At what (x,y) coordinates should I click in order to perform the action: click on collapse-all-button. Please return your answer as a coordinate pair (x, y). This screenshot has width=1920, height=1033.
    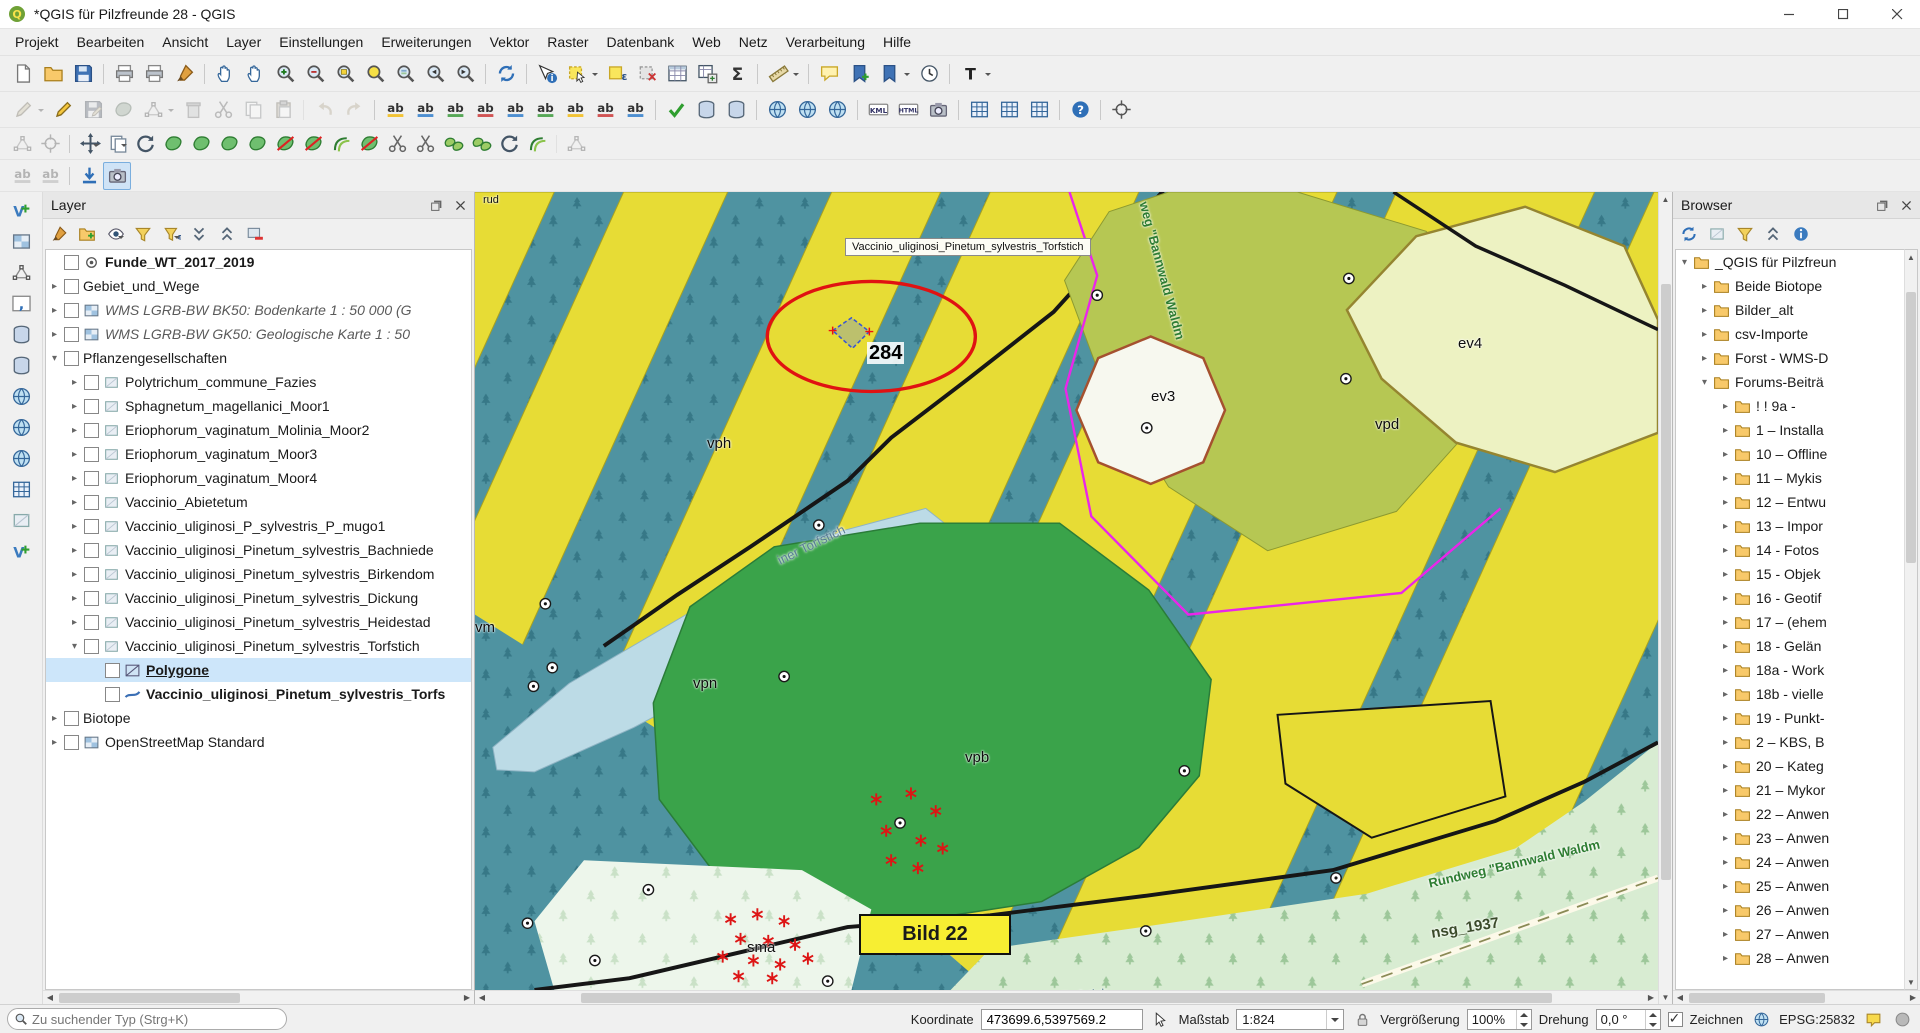
    Looking at the image, I should click on (227, 234).